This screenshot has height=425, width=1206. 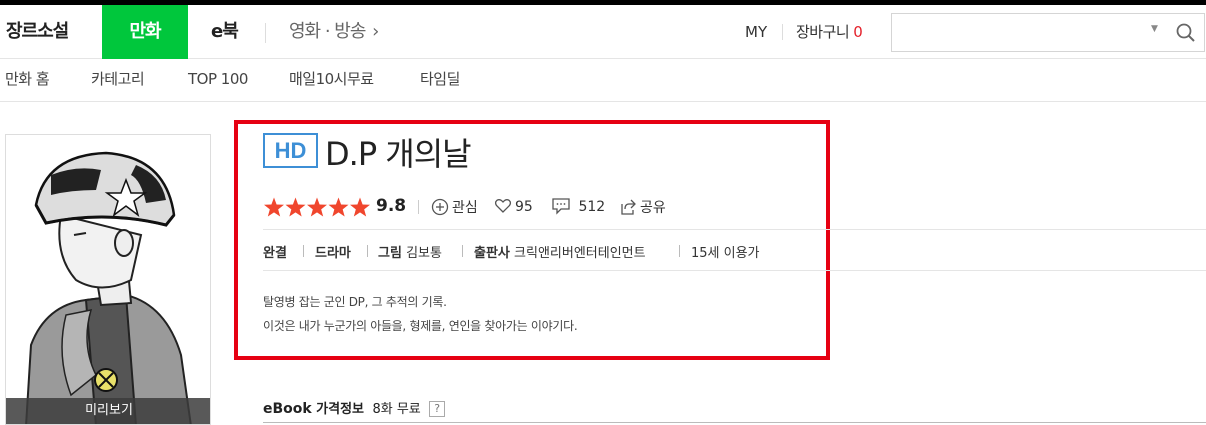 What do you see at coordinates (1023, 32) in the screenshot?
I see `search-input` at bounding box center [1023, 32].